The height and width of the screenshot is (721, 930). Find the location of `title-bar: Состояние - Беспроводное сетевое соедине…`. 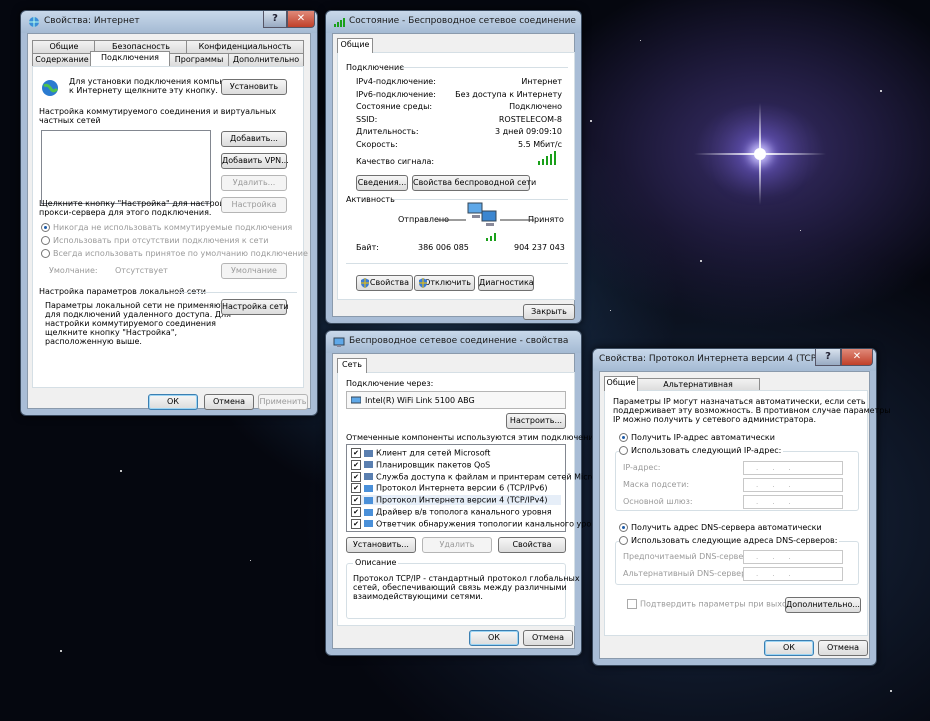

title-bar: Состояние - Беспроводное сетевое соедине… is located at coordinates (453, 22).